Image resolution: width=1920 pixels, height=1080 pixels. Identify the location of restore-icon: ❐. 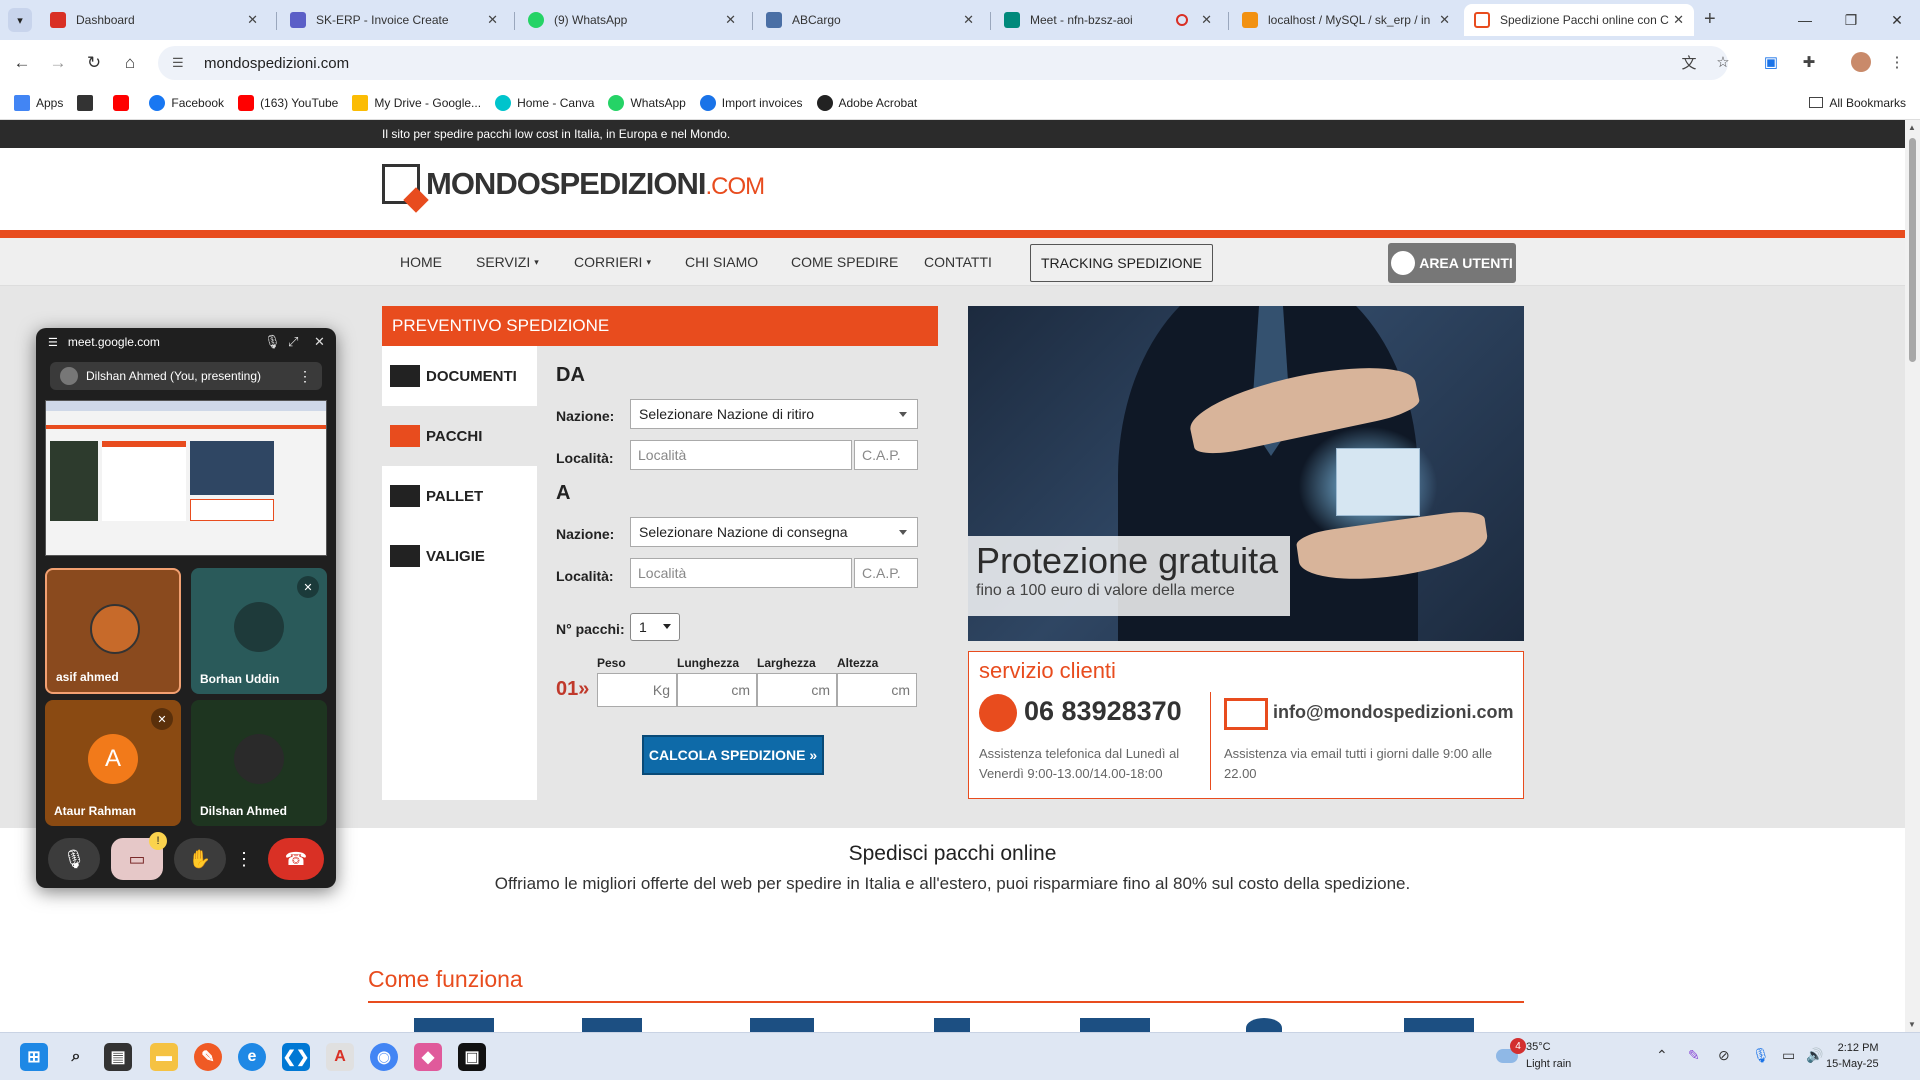
(1851, 20).